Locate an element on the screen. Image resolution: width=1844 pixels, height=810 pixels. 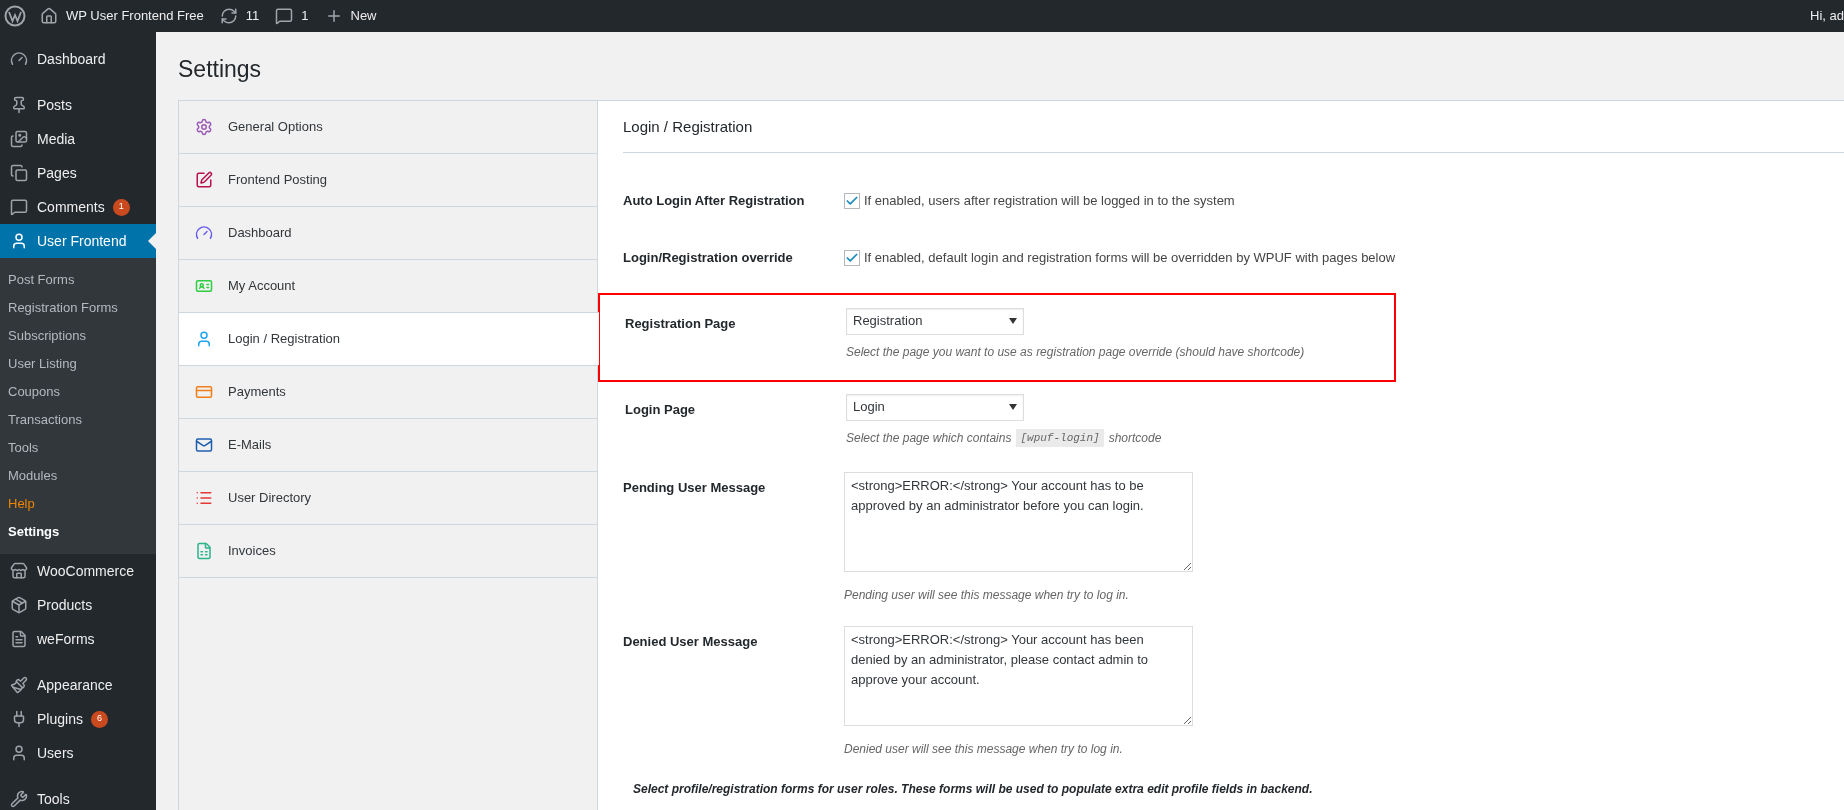
settings-tab: Invoices is located at coordinates (388, 550).